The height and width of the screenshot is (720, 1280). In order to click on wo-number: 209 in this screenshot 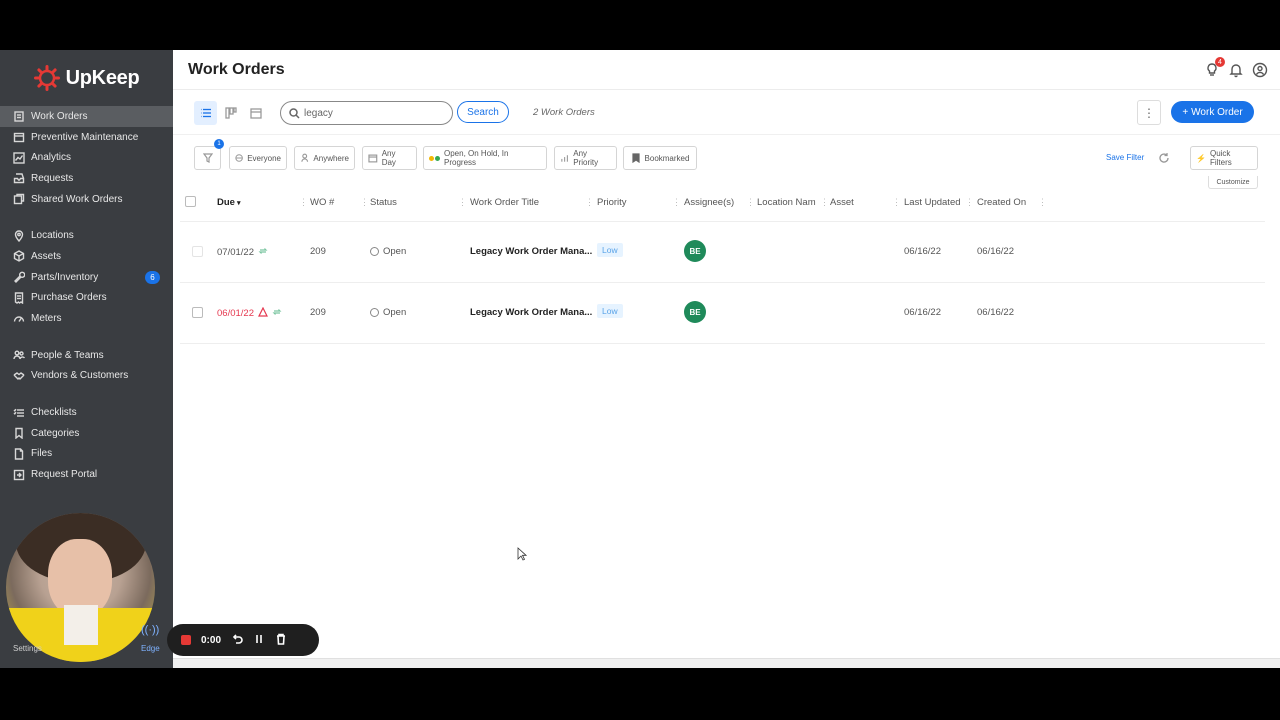, I will do `click(318, 312)`.